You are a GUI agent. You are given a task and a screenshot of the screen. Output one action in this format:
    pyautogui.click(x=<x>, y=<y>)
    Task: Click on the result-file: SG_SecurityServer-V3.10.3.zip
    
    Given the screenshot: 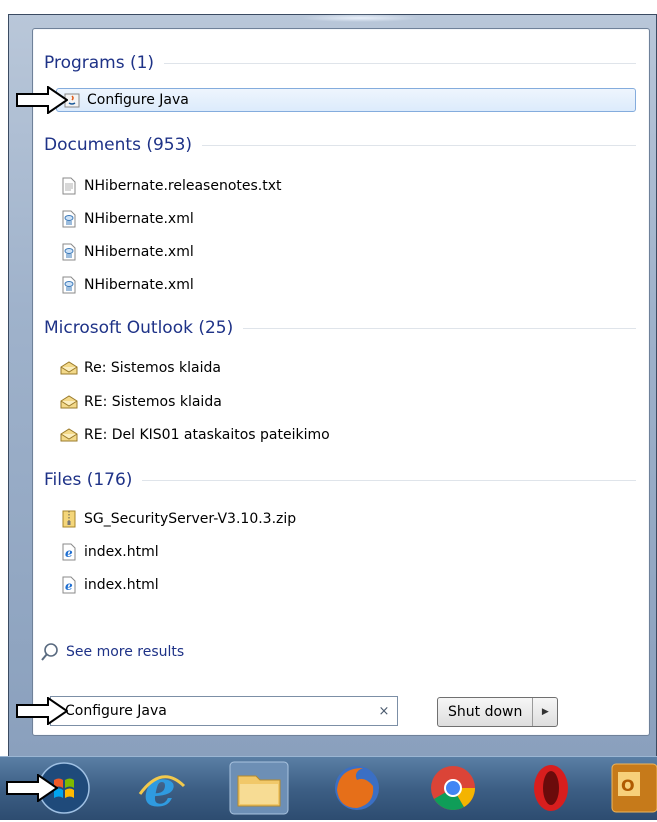 What is the action you would take?
    pyautogui.click(x=178, y=519)
    